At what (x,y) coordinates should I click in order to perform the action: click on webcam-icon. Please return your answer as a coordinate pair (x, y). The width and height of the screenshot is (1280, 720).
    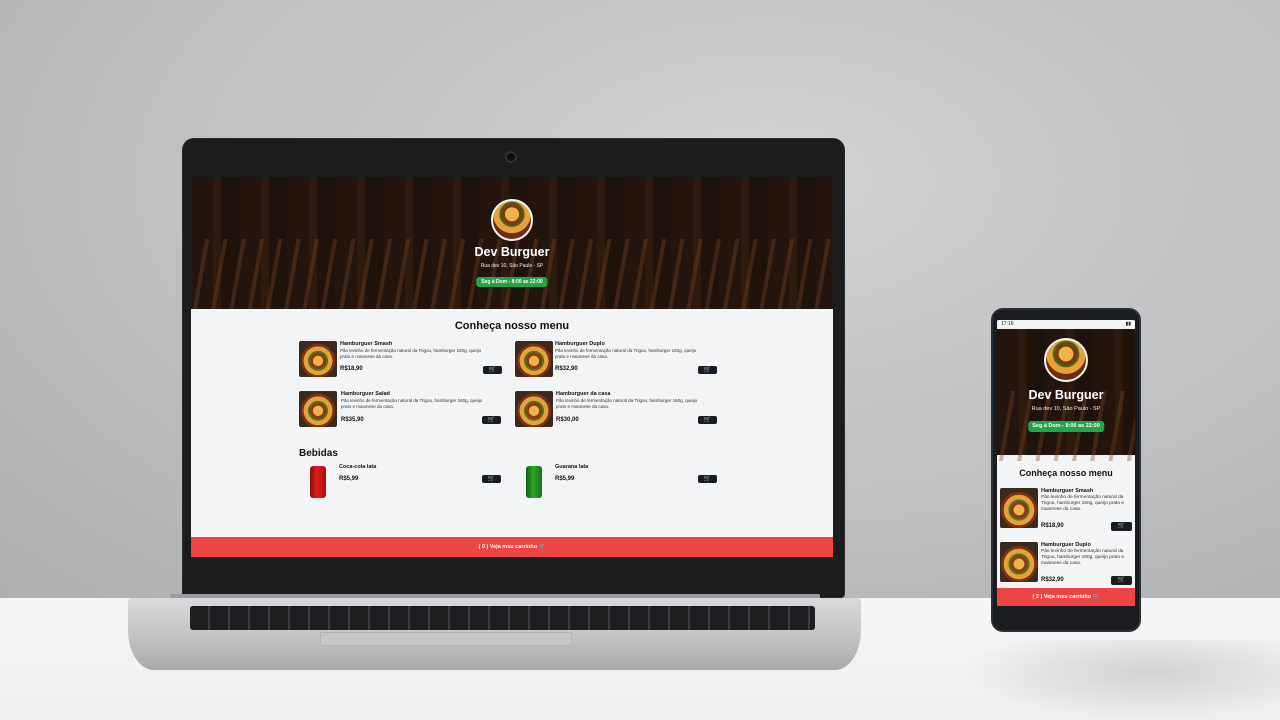
    Looking at the image, I should click on (511, 157).